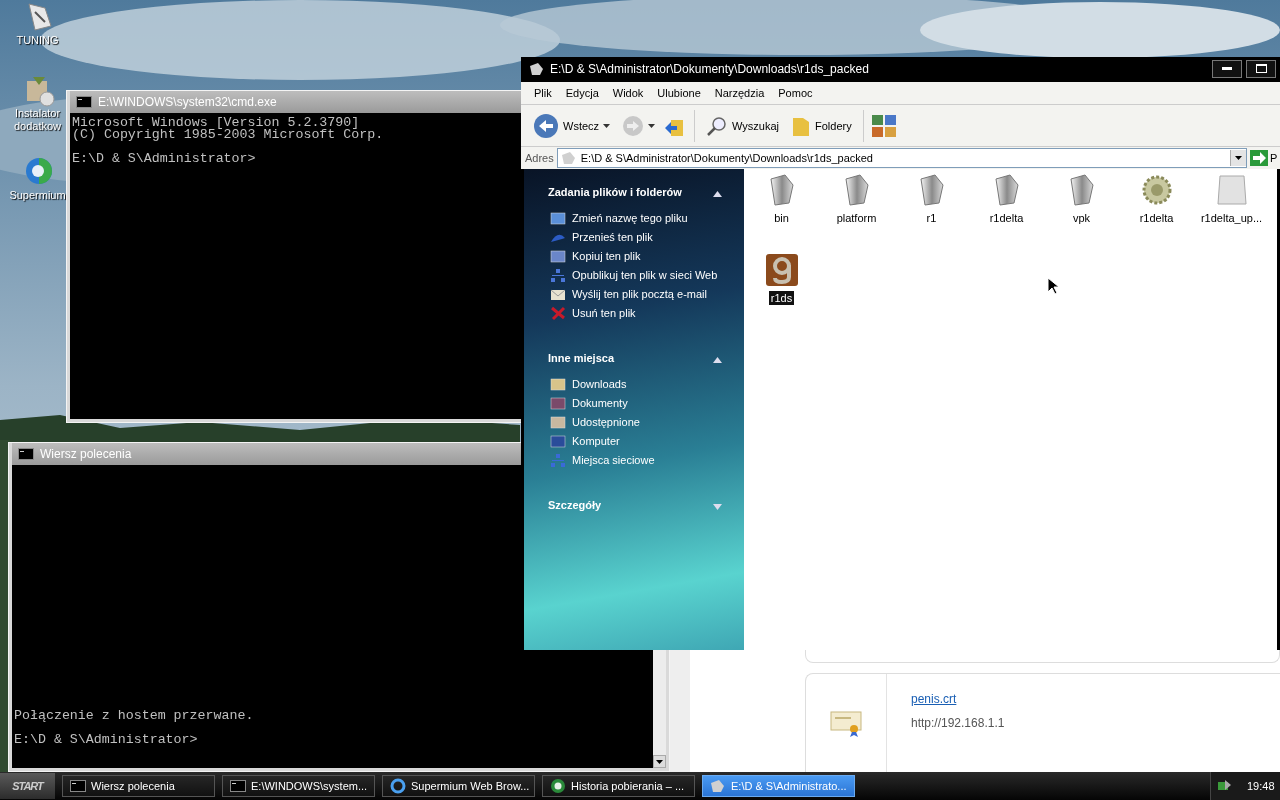 This screenshot has height=800, width=1280. Describe the element at coordinates (639, 294) in the screenshot. I see `task-link: Wyślij ten plik pocztą e-mail` at that location.